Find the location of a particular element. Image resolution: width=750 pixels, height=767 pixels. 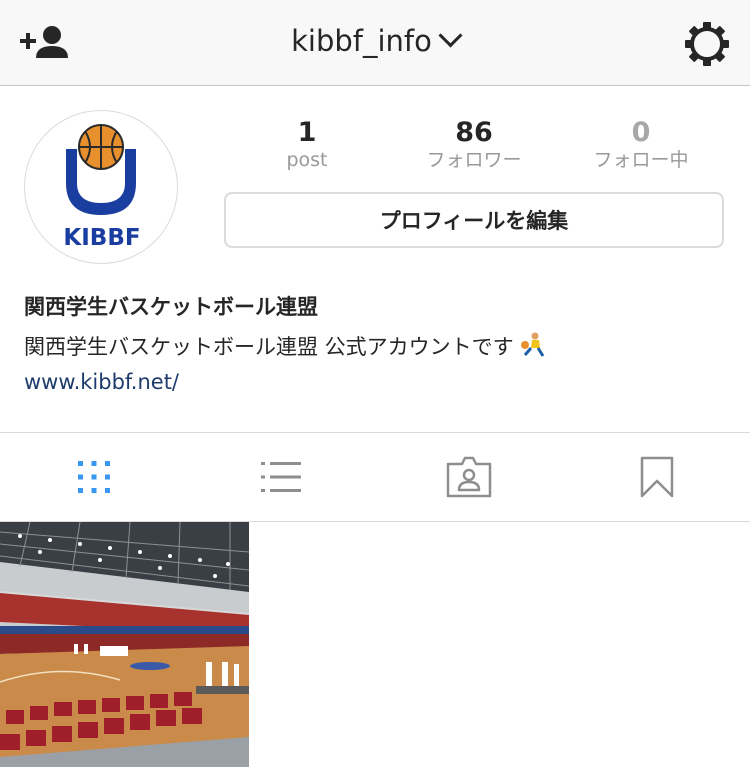

stat-following: 0 フォロー中 is located at coordinates (641, 145).